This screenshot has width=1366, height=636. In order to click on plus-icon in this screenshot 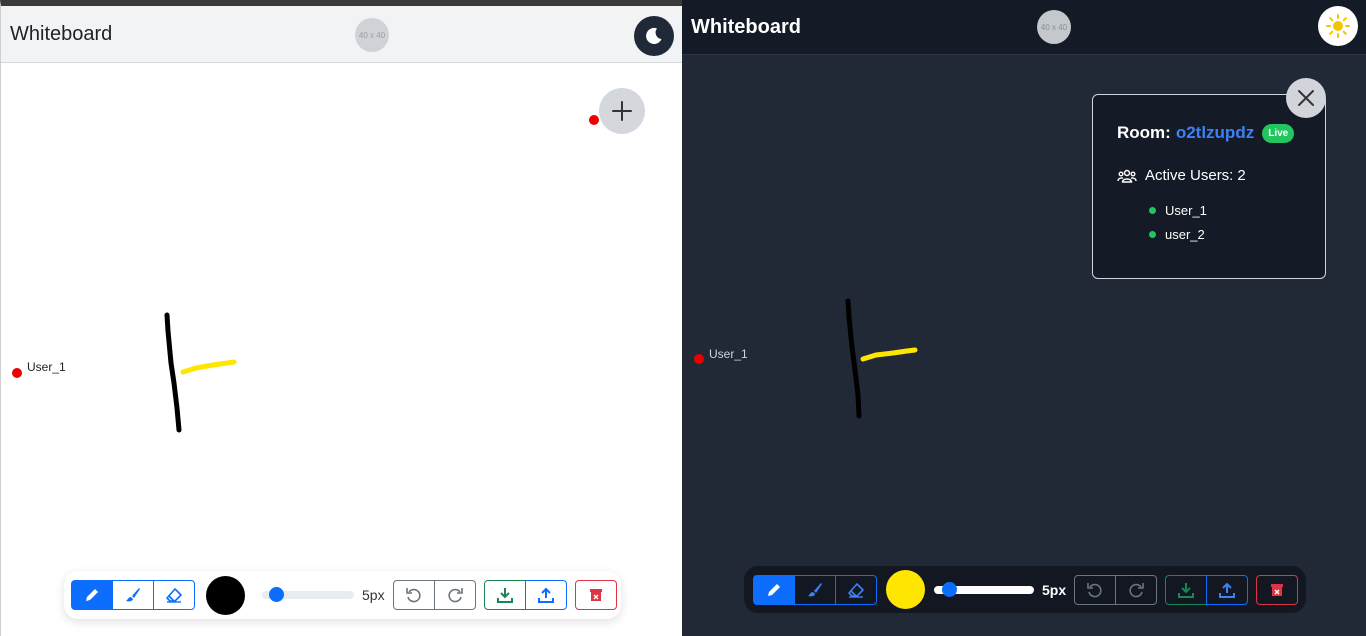, I will do `click(622, 111)`.